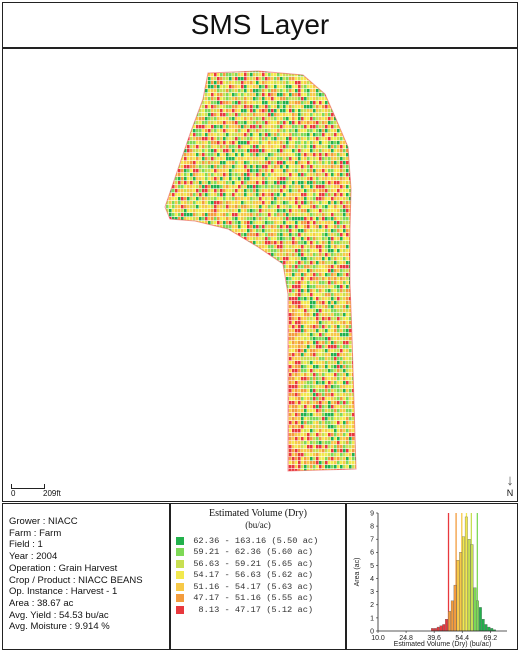 The height and width of the screenshot is (650, 520). What do you see at coordinates (372, 592) in the screenshot?
I see `histogram-y-tick-label: 3` at bounding box center [372, 592].